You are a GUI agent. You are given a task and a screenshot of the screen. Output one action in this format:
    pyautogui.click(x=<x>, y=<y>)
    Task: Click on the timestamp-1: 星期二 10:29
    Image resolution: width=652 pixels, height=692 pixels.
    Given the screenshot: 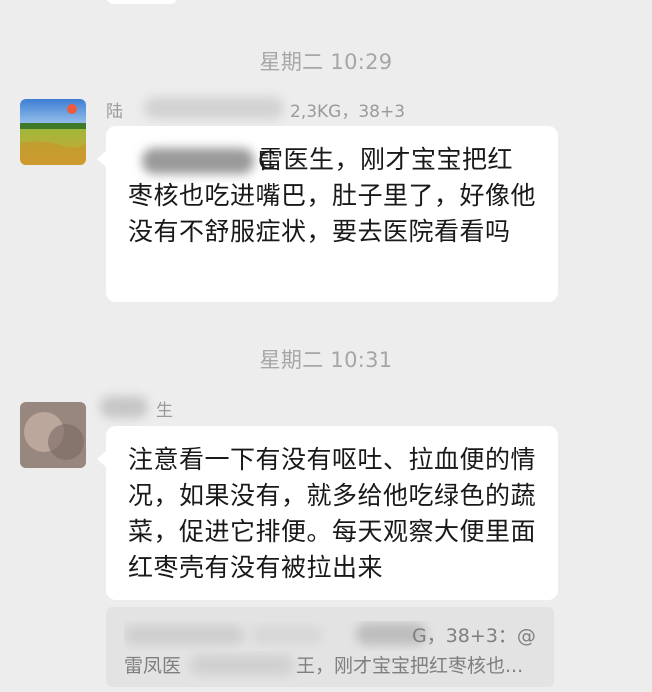 What is the action you would take?
    pyautogui.click(x=326, y=62)
    